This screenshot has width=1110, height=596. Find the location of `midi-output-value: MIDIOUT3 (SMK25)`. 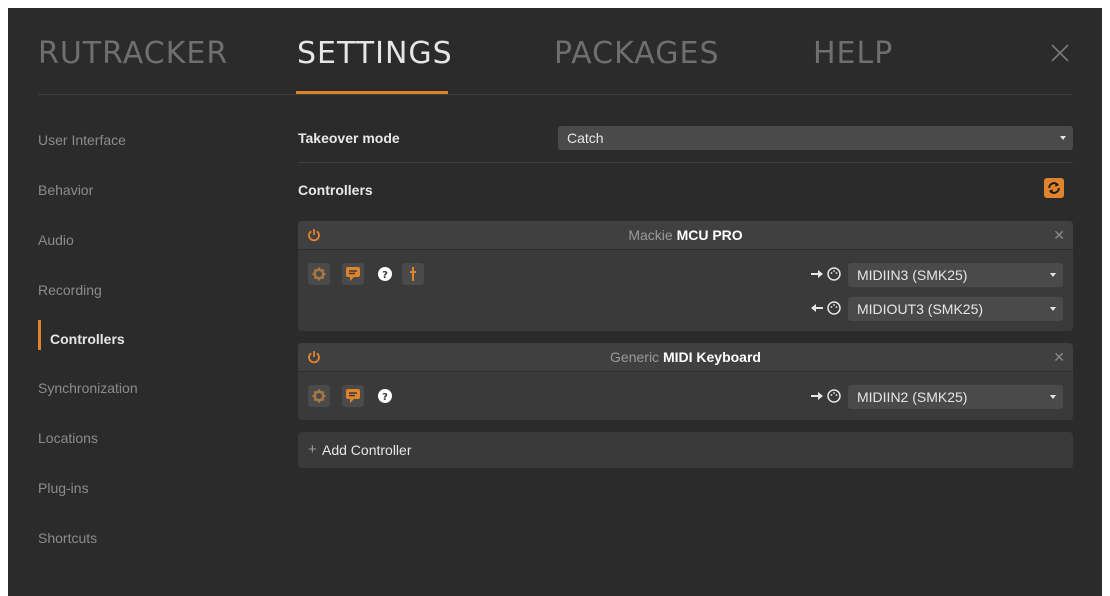

midi-output-value: MIDIOUT3 (SMK25) is located at coordinates (920, 309).